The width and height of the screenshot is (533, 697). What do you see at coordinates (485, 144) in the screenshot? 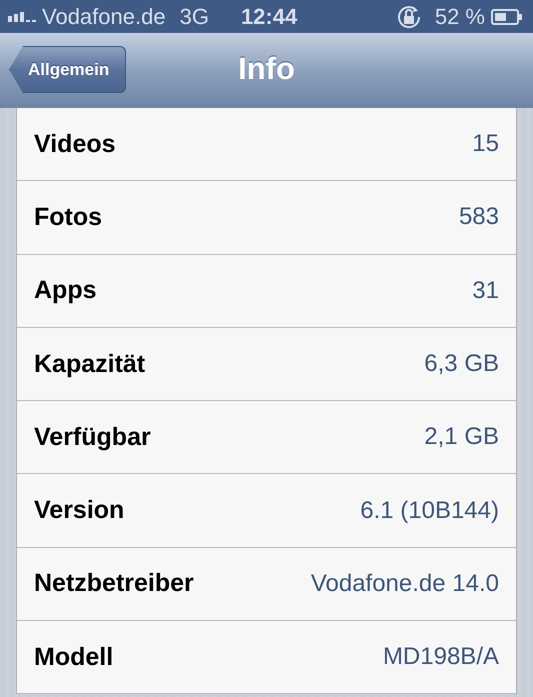
I see `row-value: 15` at bounding box center [485, 144].